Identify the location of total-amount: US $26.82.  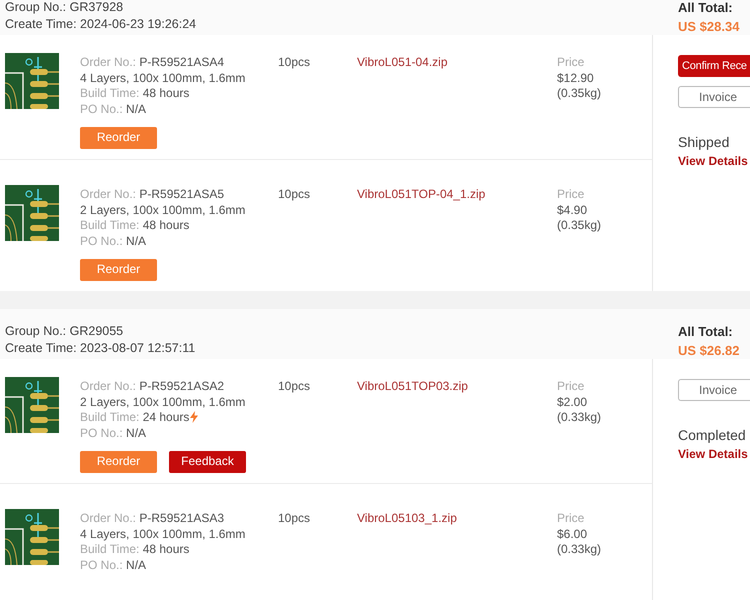
(709, 350).